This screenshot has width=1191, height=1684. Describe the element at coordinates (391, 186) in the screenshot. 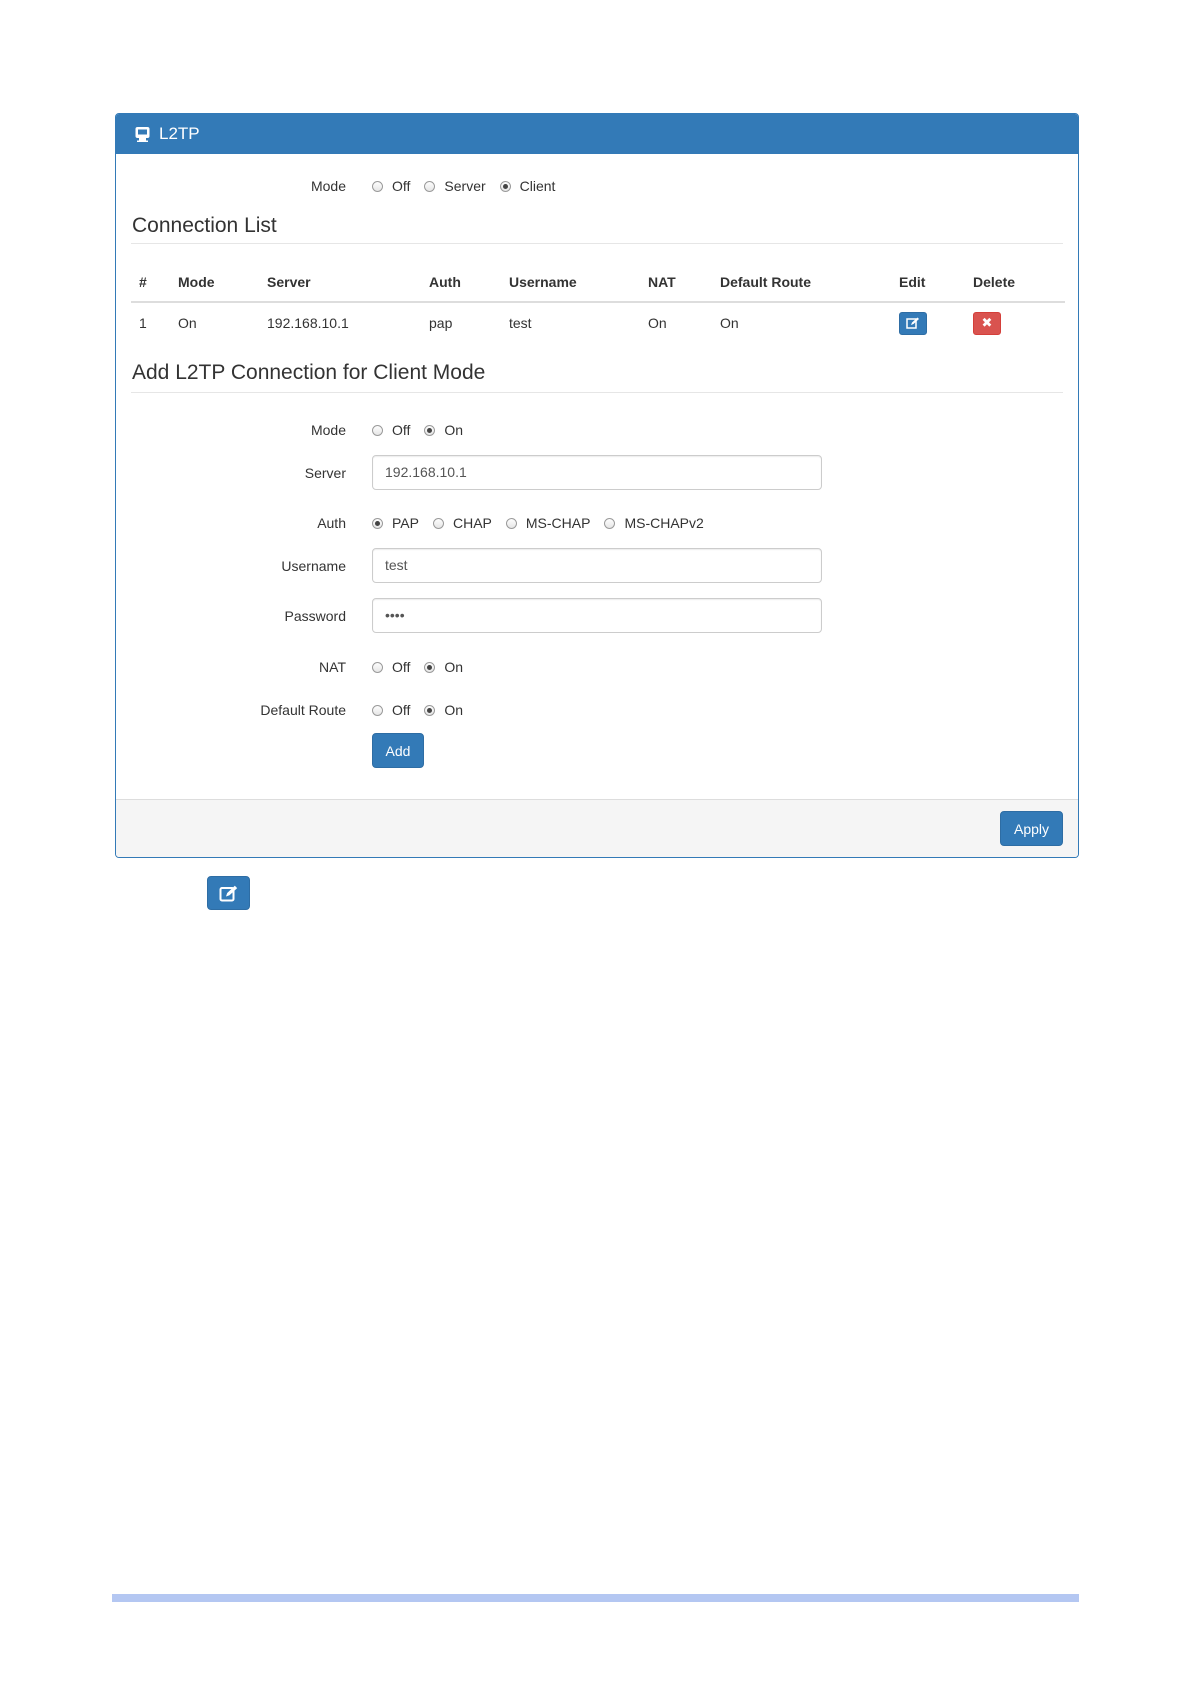

I see `mode-off-radio: Off` at that location.